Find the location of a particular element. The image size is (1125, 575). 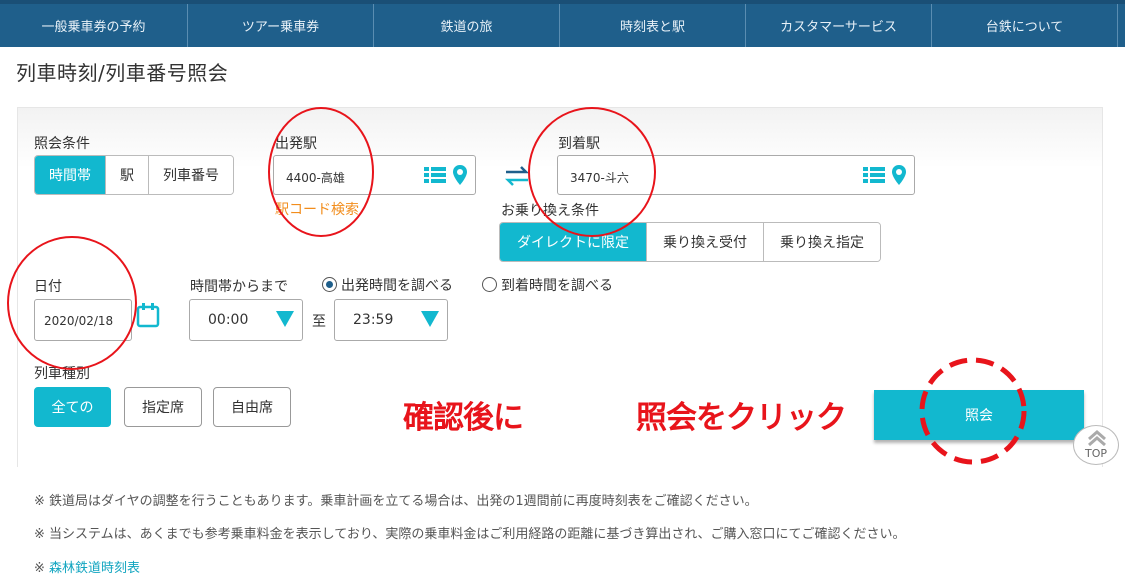

radio-departure-time: 出発時間を調べる is located at coordinates (387, 285).